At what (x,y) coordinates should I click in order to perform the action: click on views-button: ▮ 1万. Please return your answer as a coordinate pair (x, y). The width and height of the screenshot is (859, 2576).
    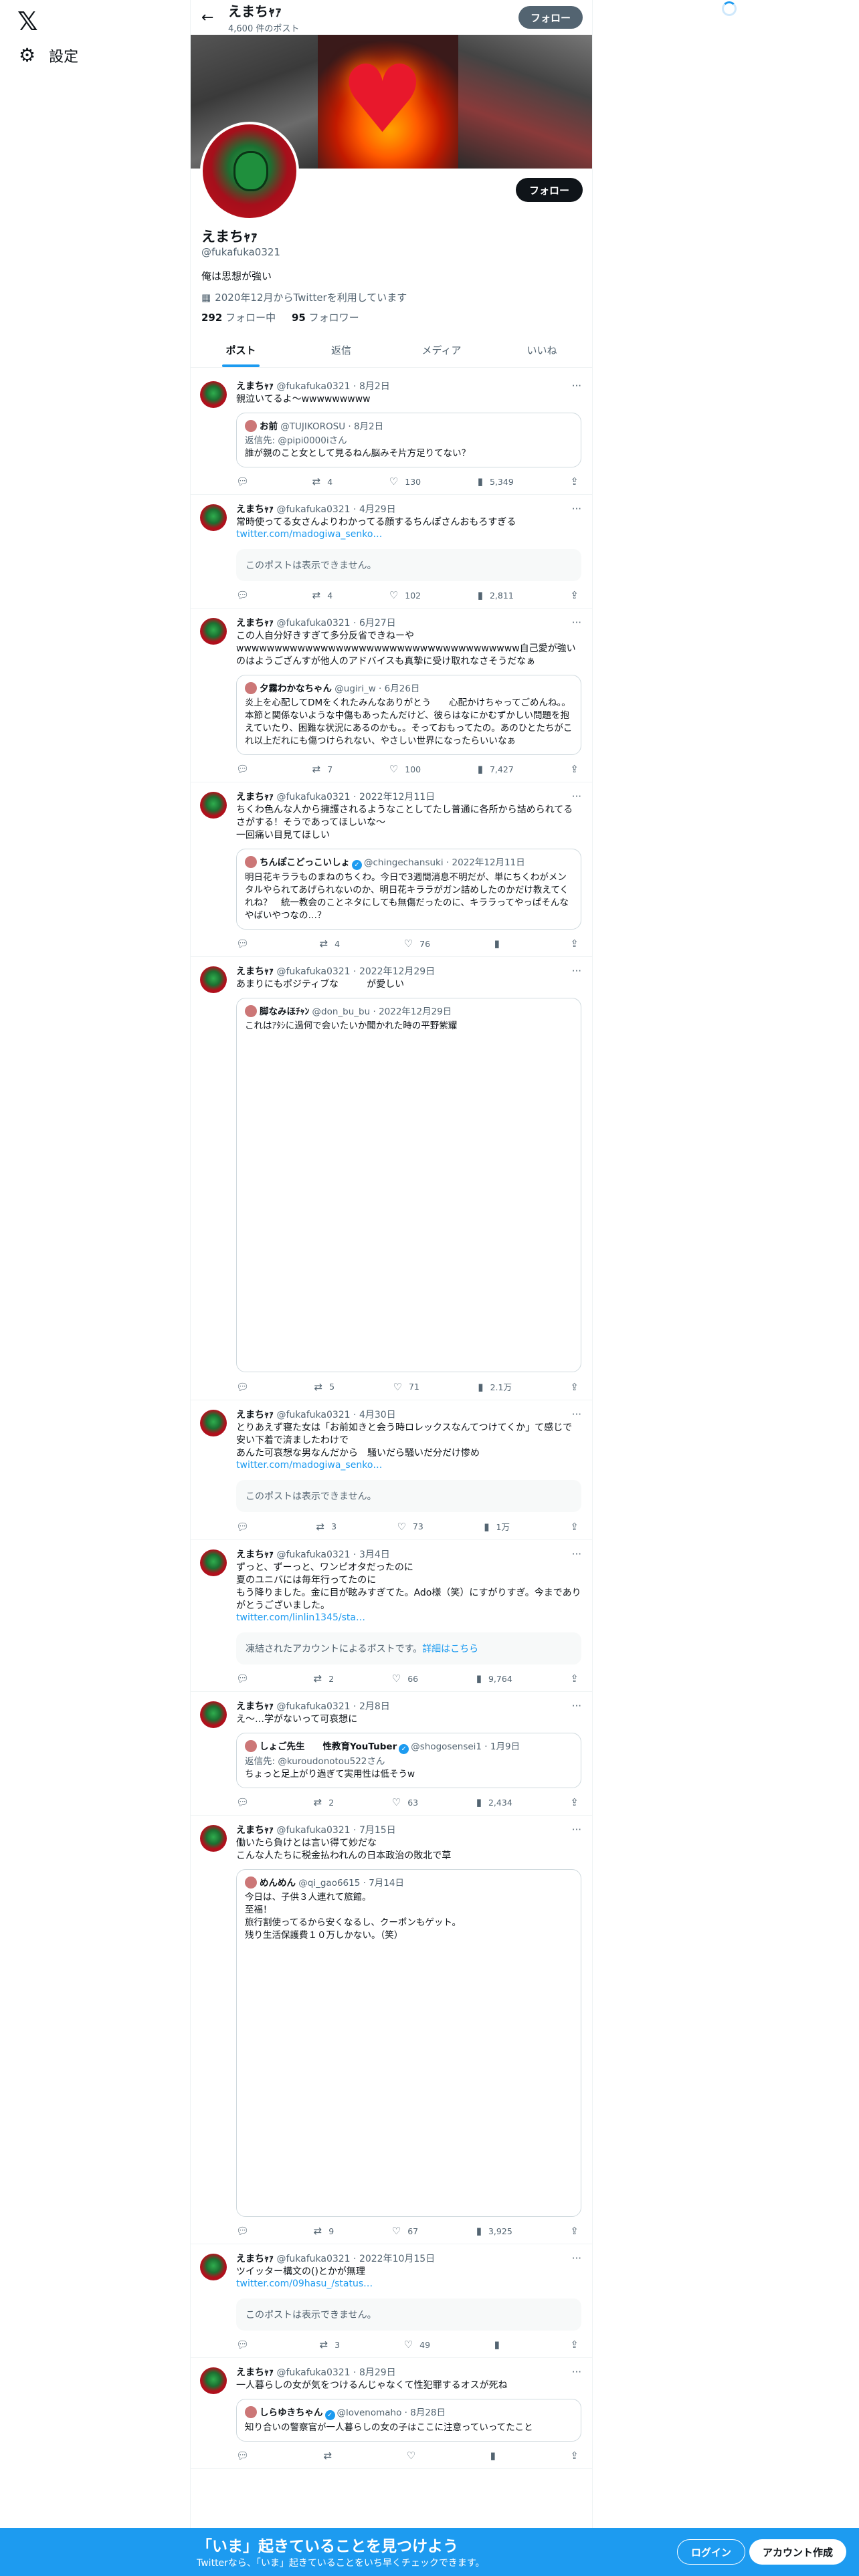
    Looking at the image, I should click on (497, 1527).